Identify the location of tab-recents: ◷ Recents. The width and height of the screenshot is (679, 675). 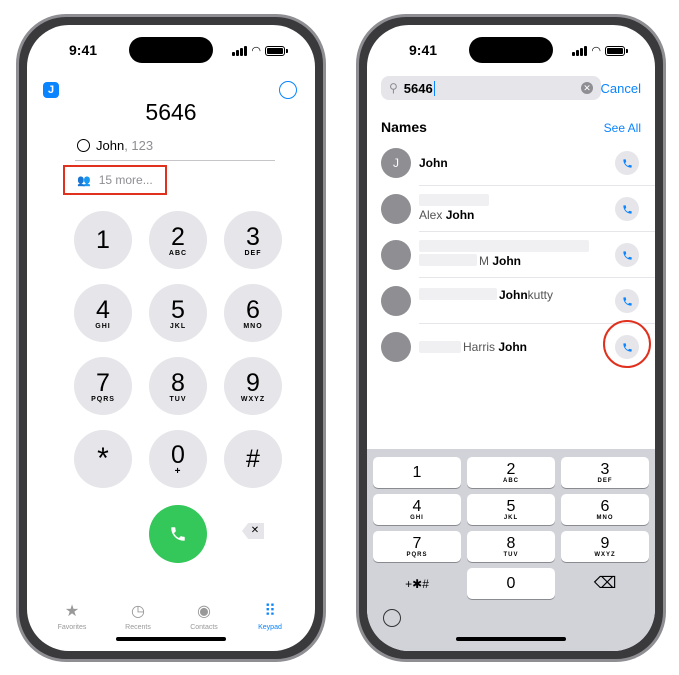
(138, 617).